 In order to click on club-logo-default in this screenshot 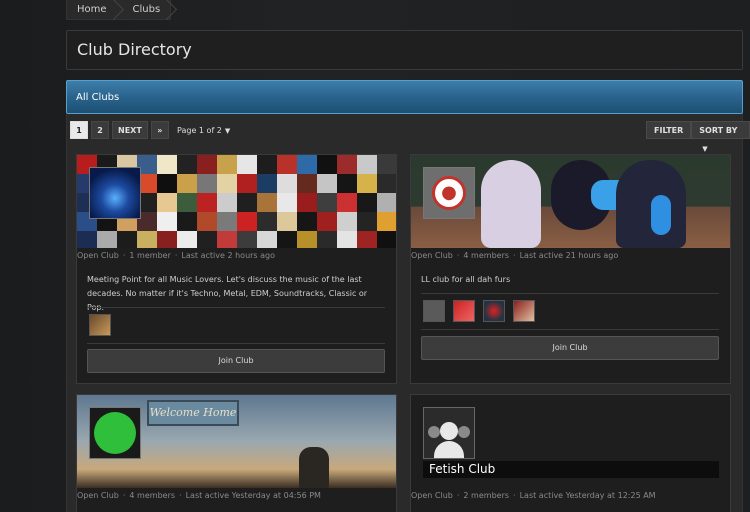, I will do `click(449, 433)`.